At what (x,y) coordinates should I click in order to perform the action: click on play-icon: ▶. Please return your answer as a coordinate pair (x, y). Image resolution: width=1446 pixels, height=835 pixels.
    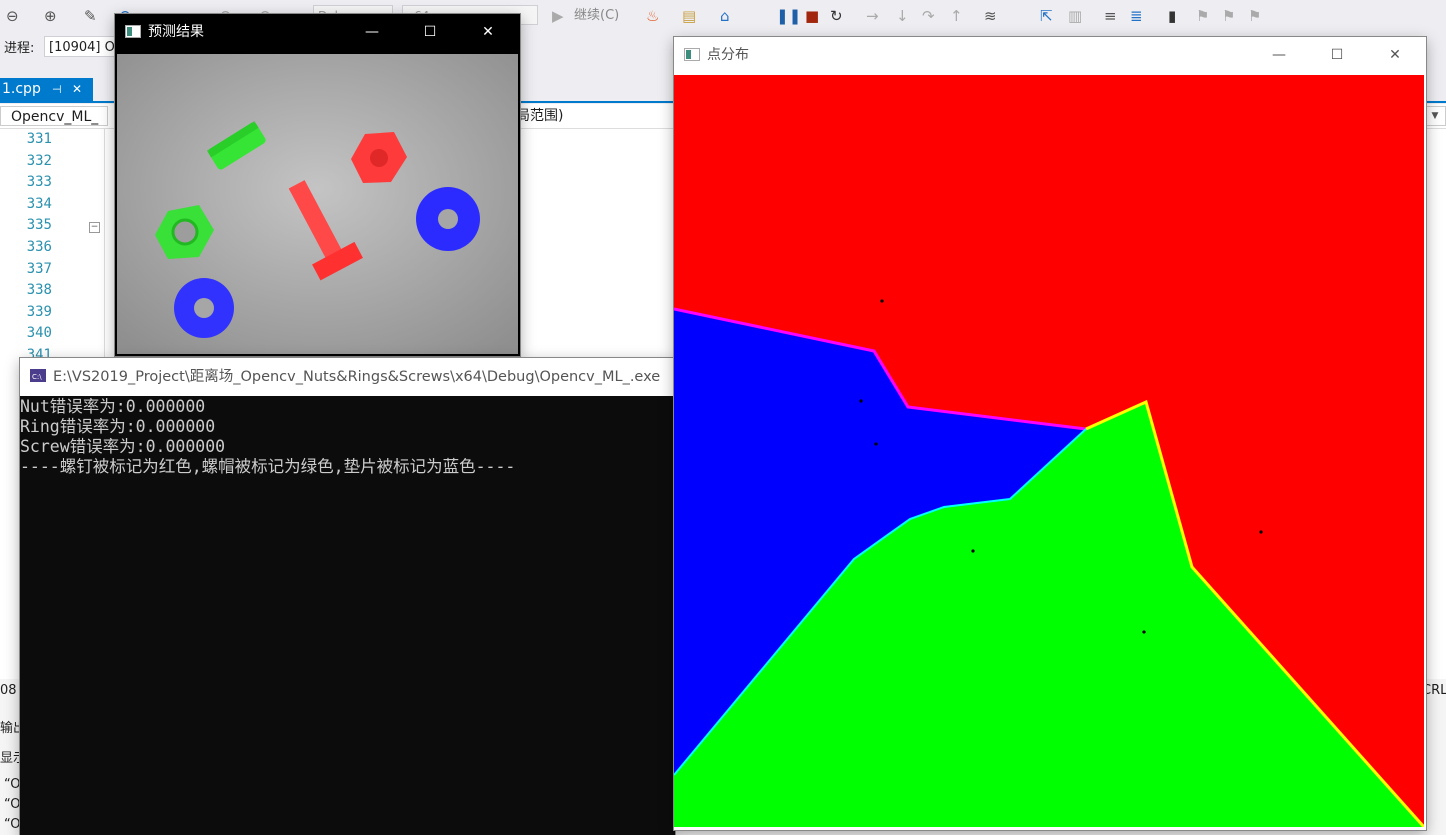
    Looking at the image, I should click on (558, 16).